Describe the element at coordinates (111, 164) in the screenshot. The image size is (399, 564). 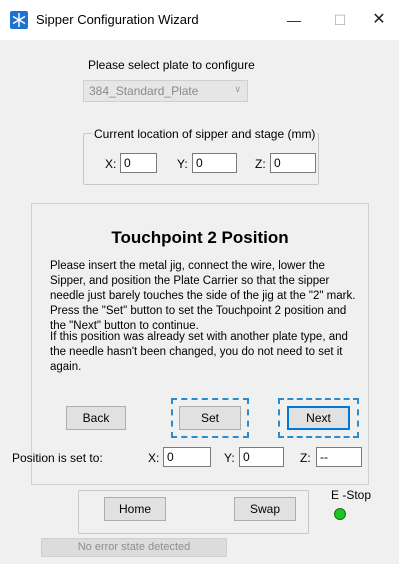
I see `current-x-label: X:` at that location.